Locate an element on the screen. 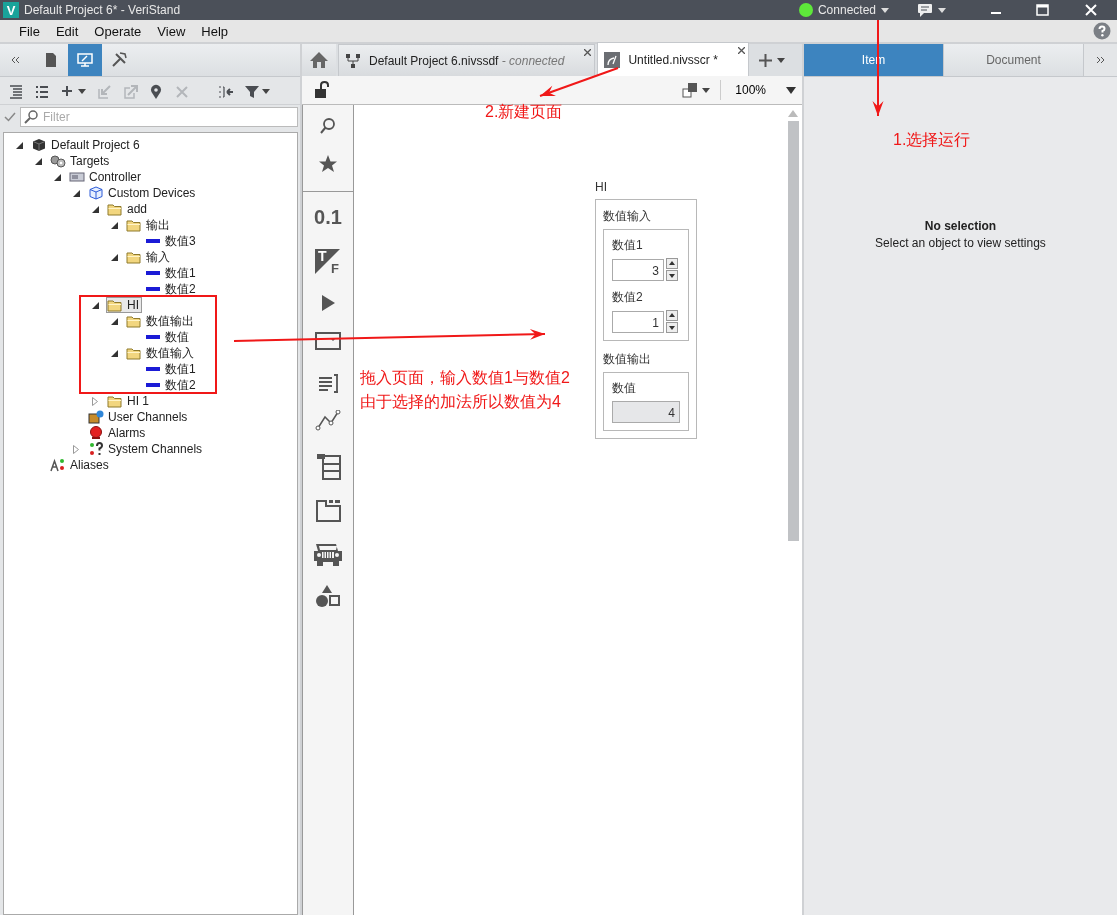 The height and width of the screenshot is (915, 1117). group-title: HI is located at coordinates (601, 187).